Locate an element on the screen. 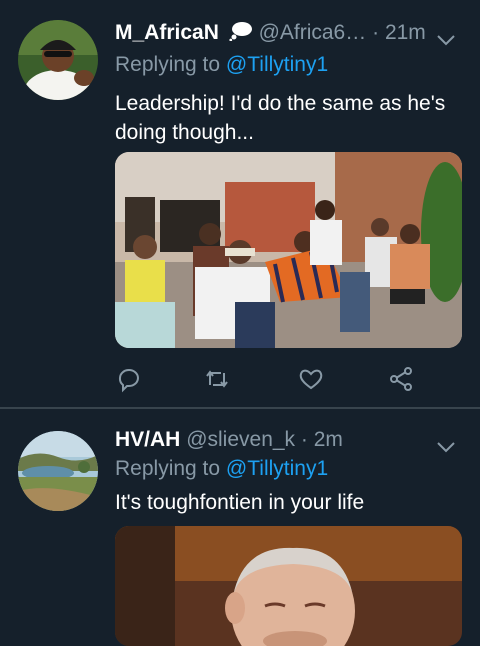  share-icon is located at coordinates (401, 379).